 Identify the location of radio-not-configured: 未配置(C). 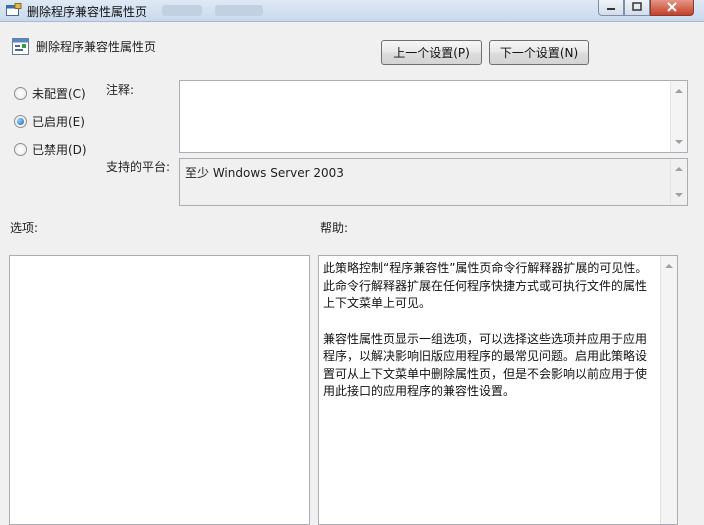
(50, 93).